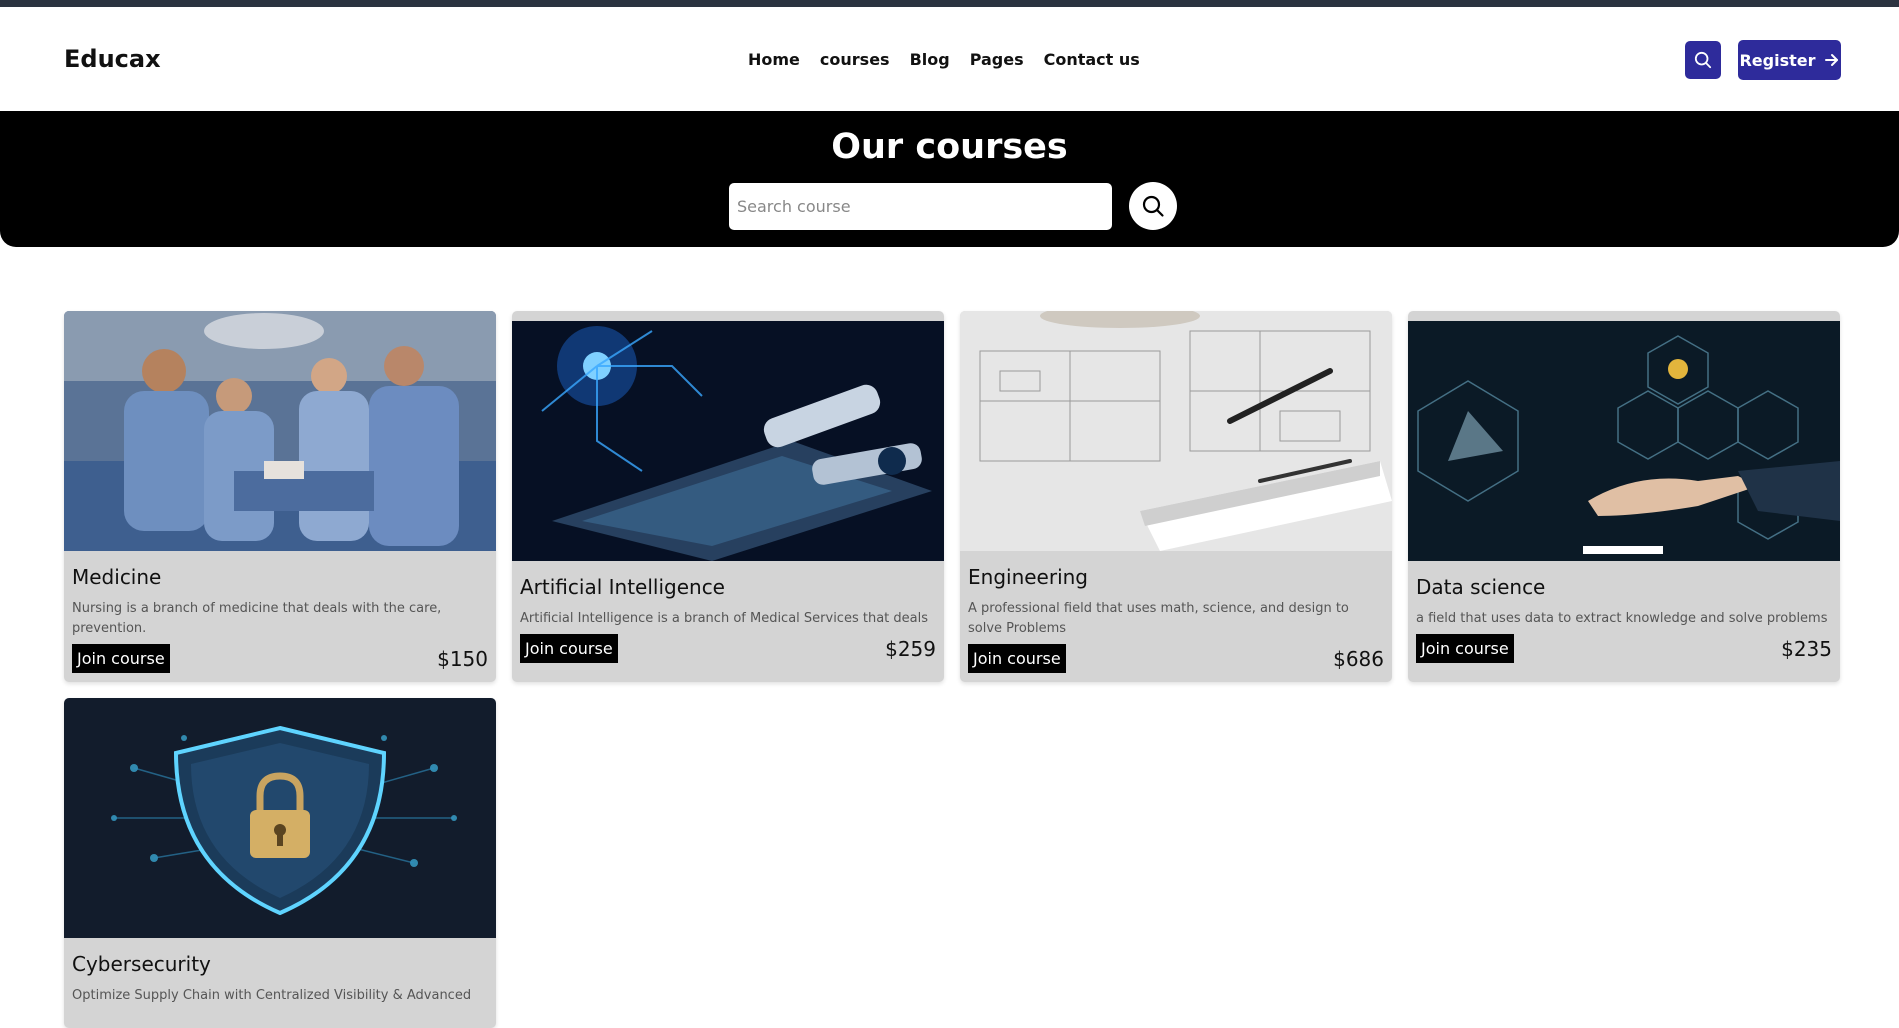 The height and width of the screenshot is (1028, 1899). I want to click on course-image-data-science, so click(1624, 441).